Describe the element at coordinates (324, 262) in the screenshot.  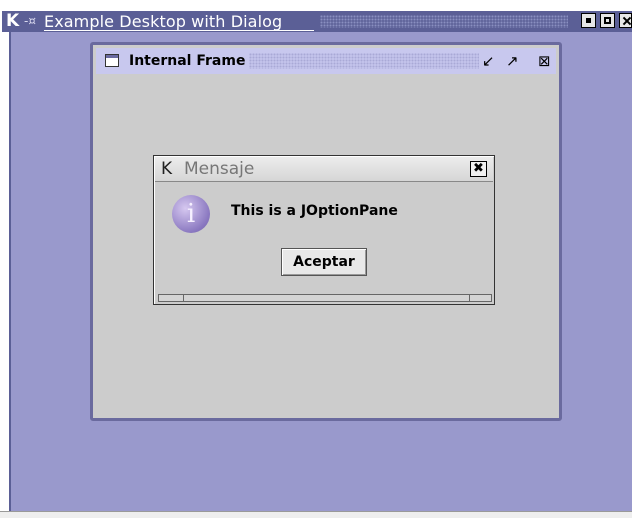
I see `ok-button: Aceptar` at that location.